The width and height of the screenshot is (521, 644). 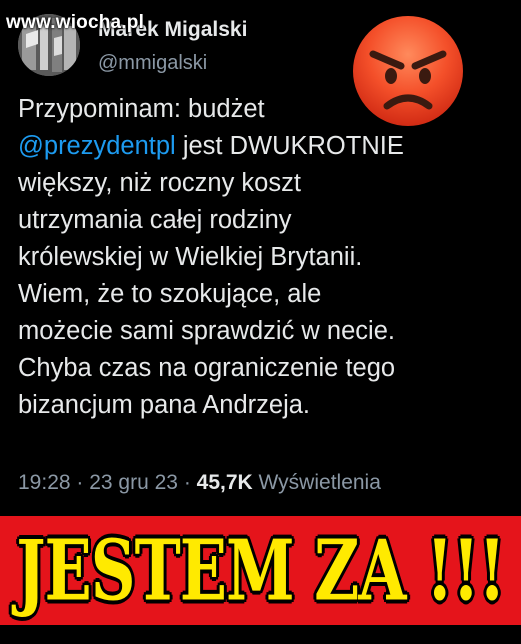 I want to click on tweet-line: większy, niż roczny koszt, so click(x=265, y=183).